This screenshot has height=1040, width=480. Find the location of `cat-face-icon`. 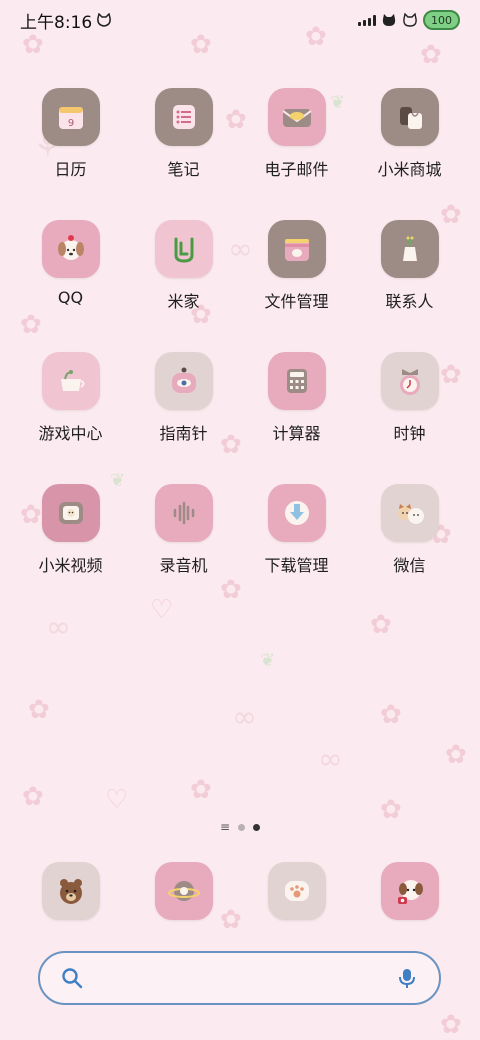

cat-face-icon is located at coordinates (410, 20).